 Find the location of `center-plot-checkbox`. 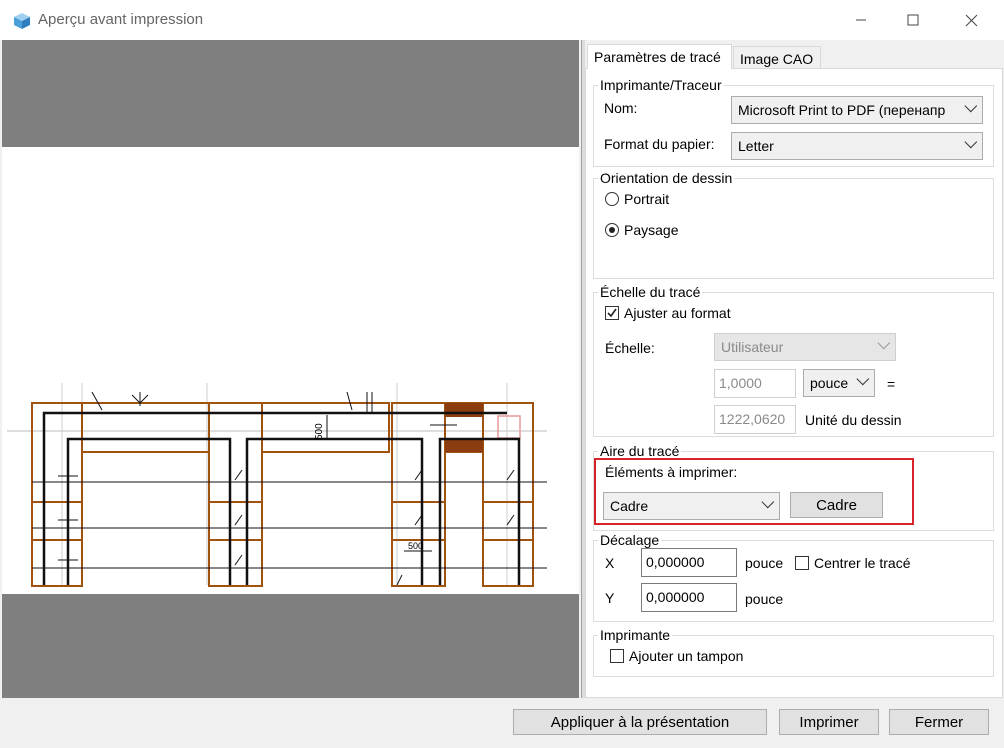

center-plot-checkbox is located at coordinates (802, 563).